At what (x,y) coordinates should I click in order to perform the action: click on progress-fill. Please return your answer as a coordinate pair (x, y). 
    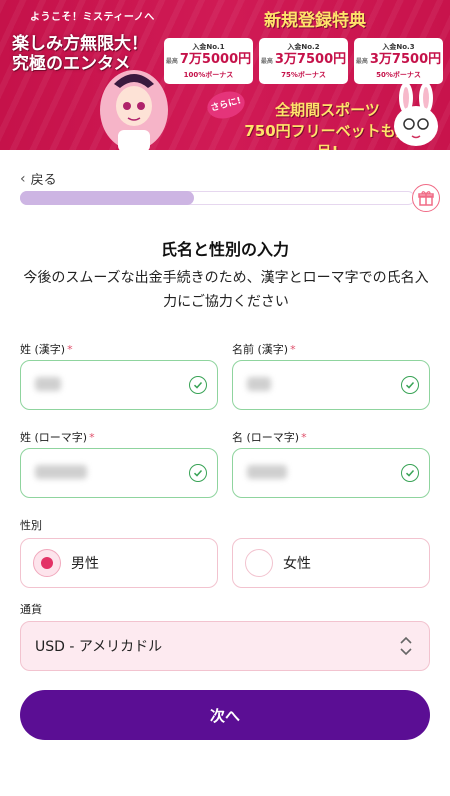
    Looking at the image, I should click on (107, 198).